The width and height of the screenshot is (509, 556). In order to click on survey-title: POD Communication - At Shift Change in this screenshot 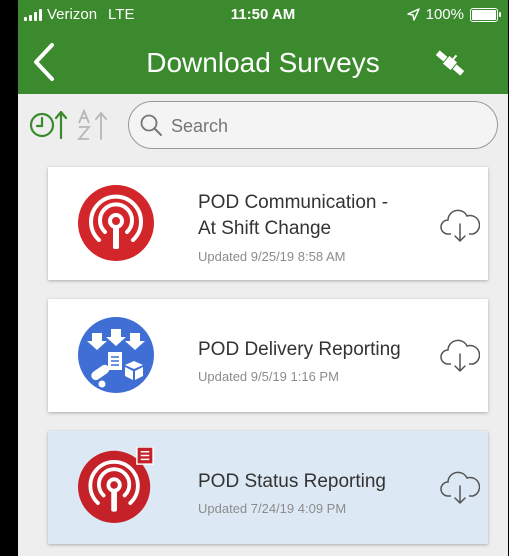, I will do `click(293, 215)`.